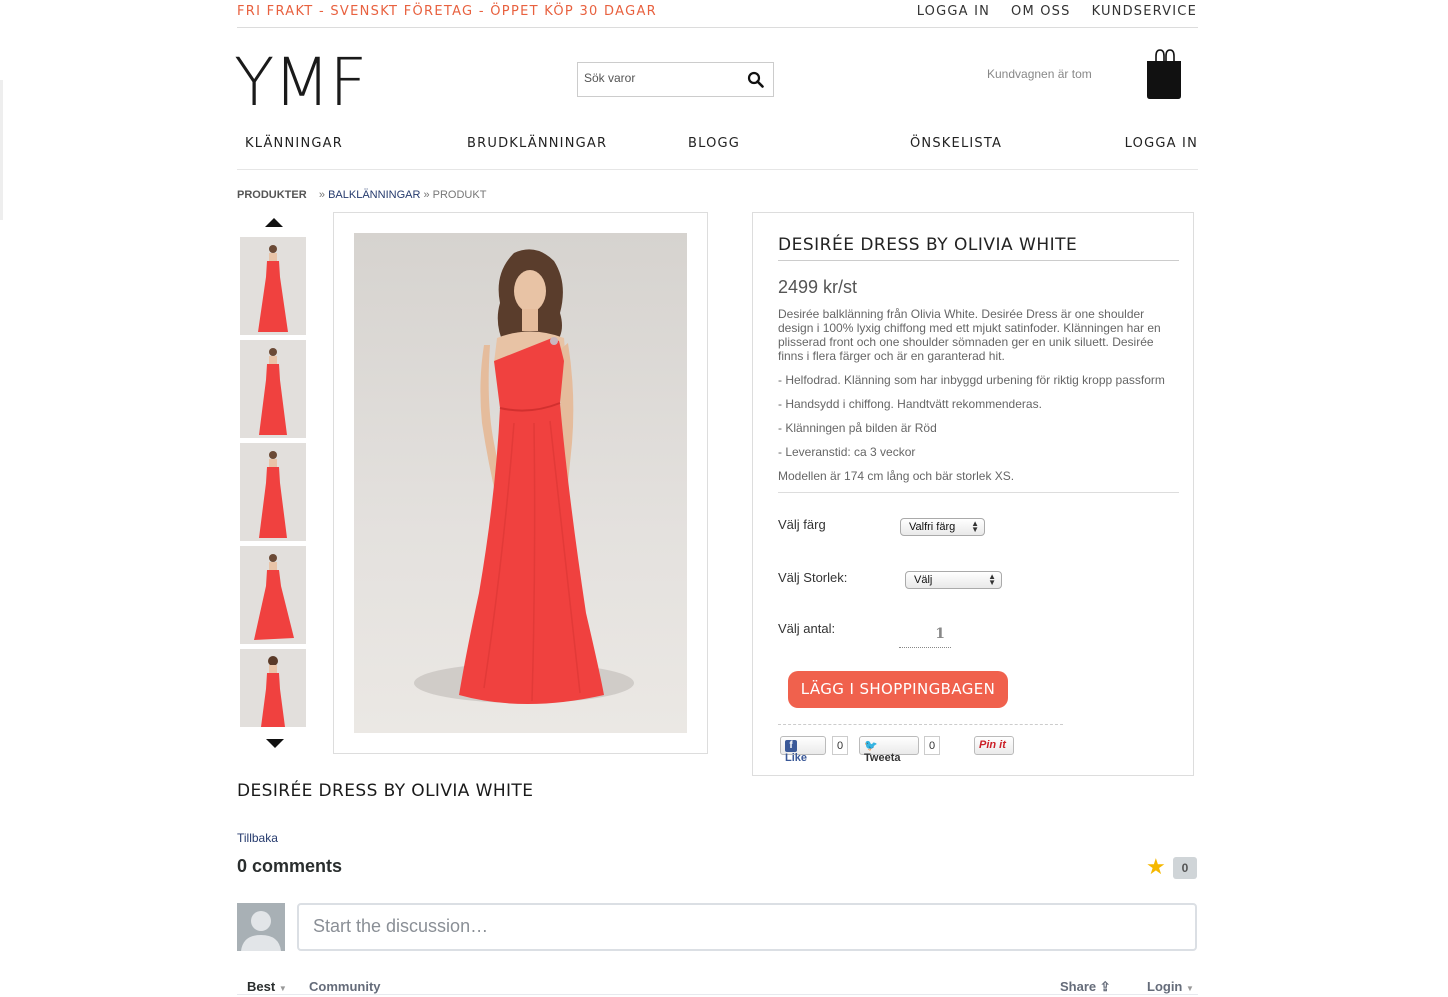 Image resolution: width=1448 pixels, height=997 pixels. What do you see at coordinates (1161, 143) in the screenshot?
I see `nav-item-login: LOGGA IN` at bounding box center [1161, 143].